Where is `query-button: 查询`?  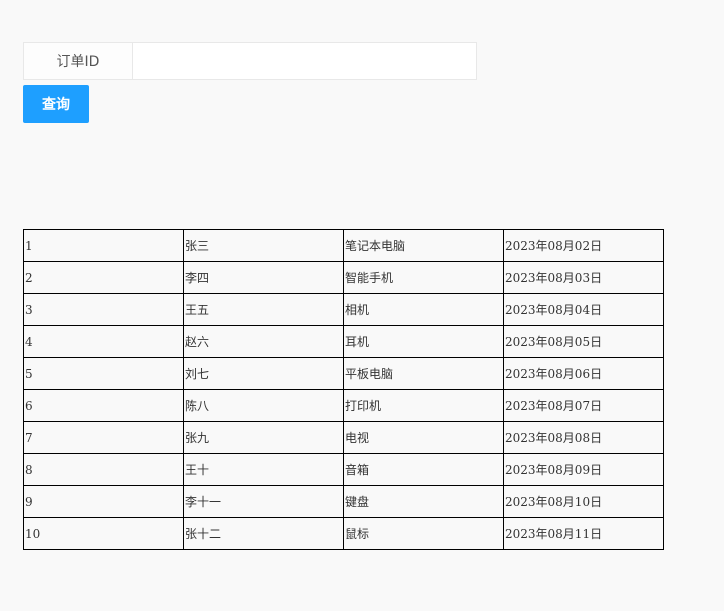
query-button: 查询 is located at coordinates (56, 104).